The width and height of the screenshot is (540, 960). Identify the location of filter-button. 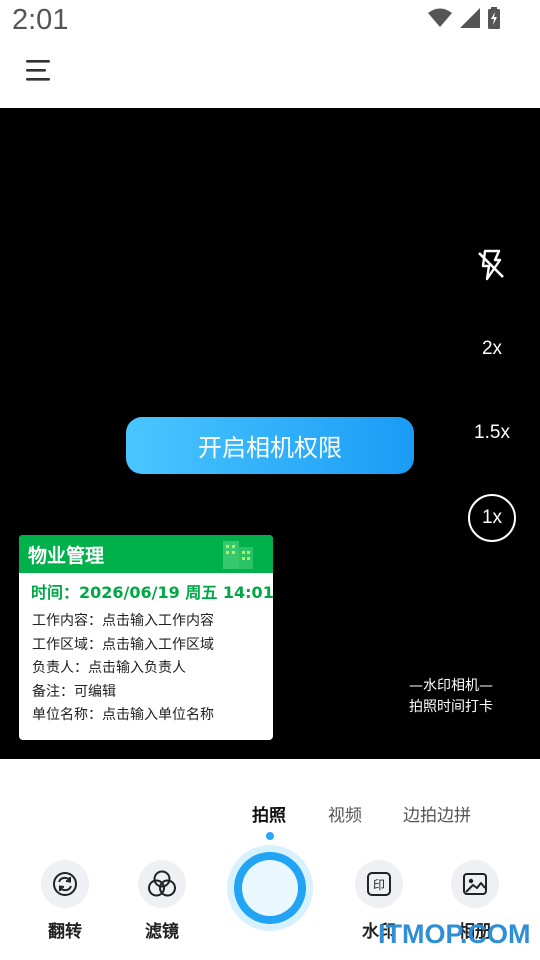
(162, 884).